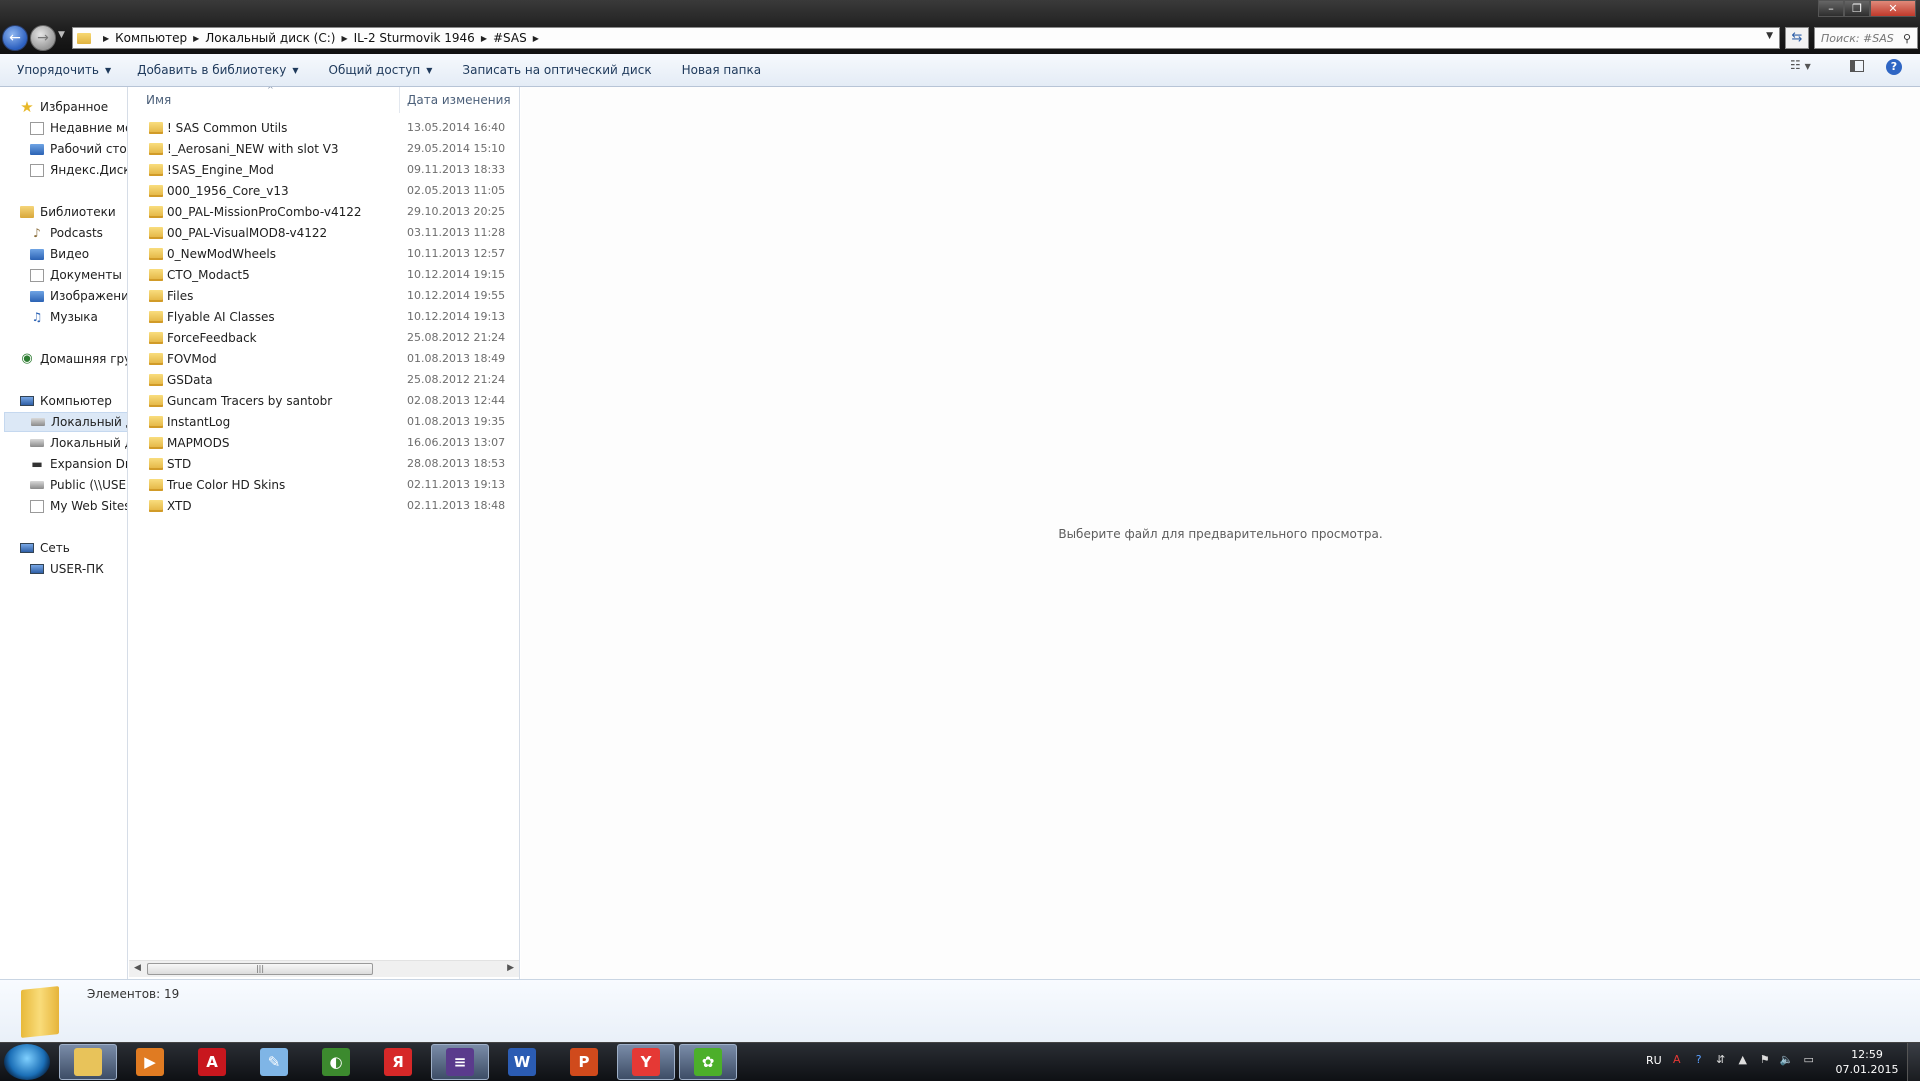 The width and height of the screenshot is (1920, 1081). What do you see at coordinates (270, 38) in the screenshot?
I see `breadcrumb-local-disk: Локальный диск (C:)` at bounding box center [270, 38].